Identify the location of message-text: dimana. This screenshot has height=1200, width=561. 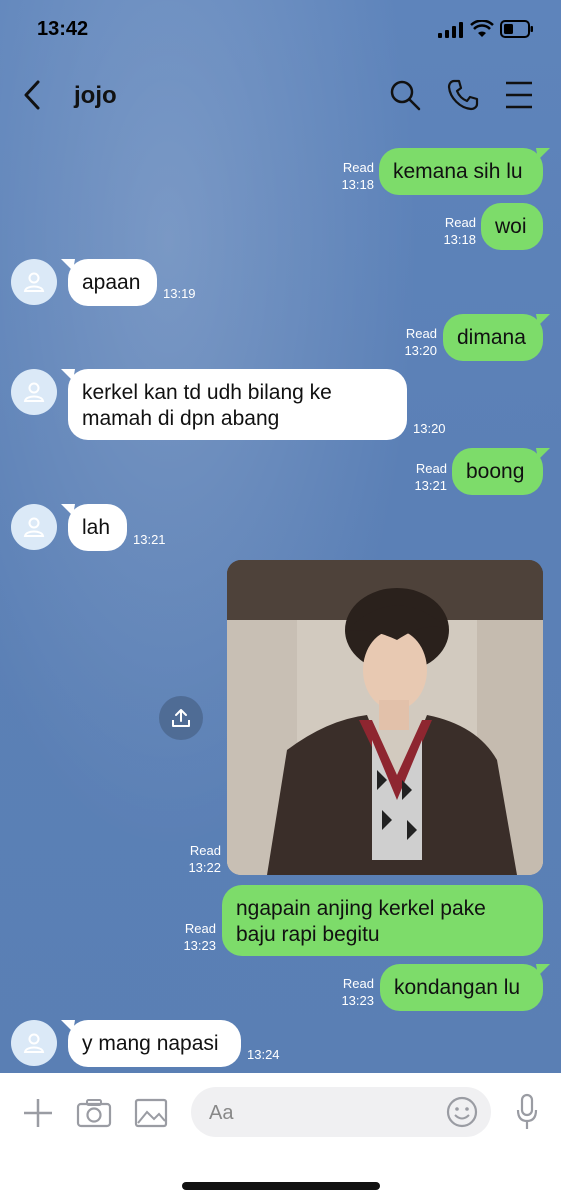
(491, 337).